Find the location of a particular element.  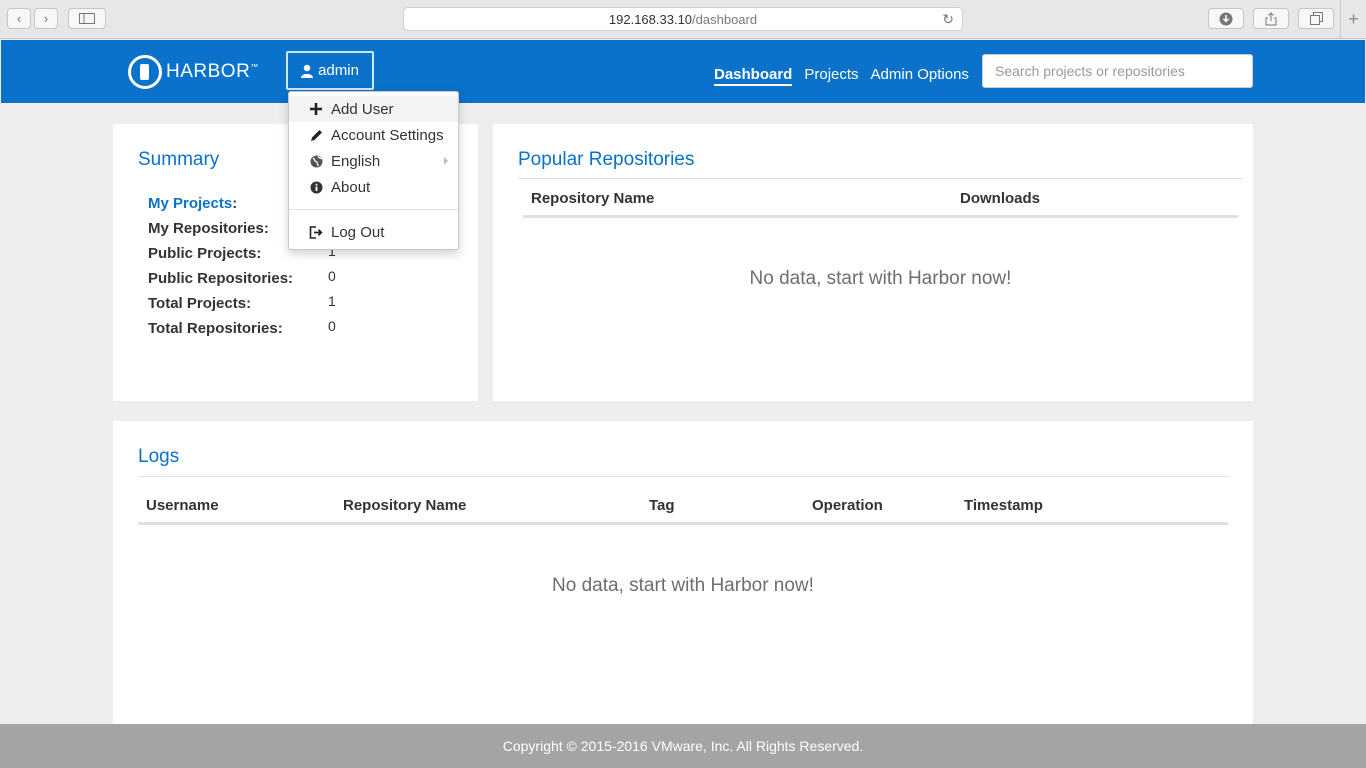

pencil-icon is located at coordinates (316, 135).